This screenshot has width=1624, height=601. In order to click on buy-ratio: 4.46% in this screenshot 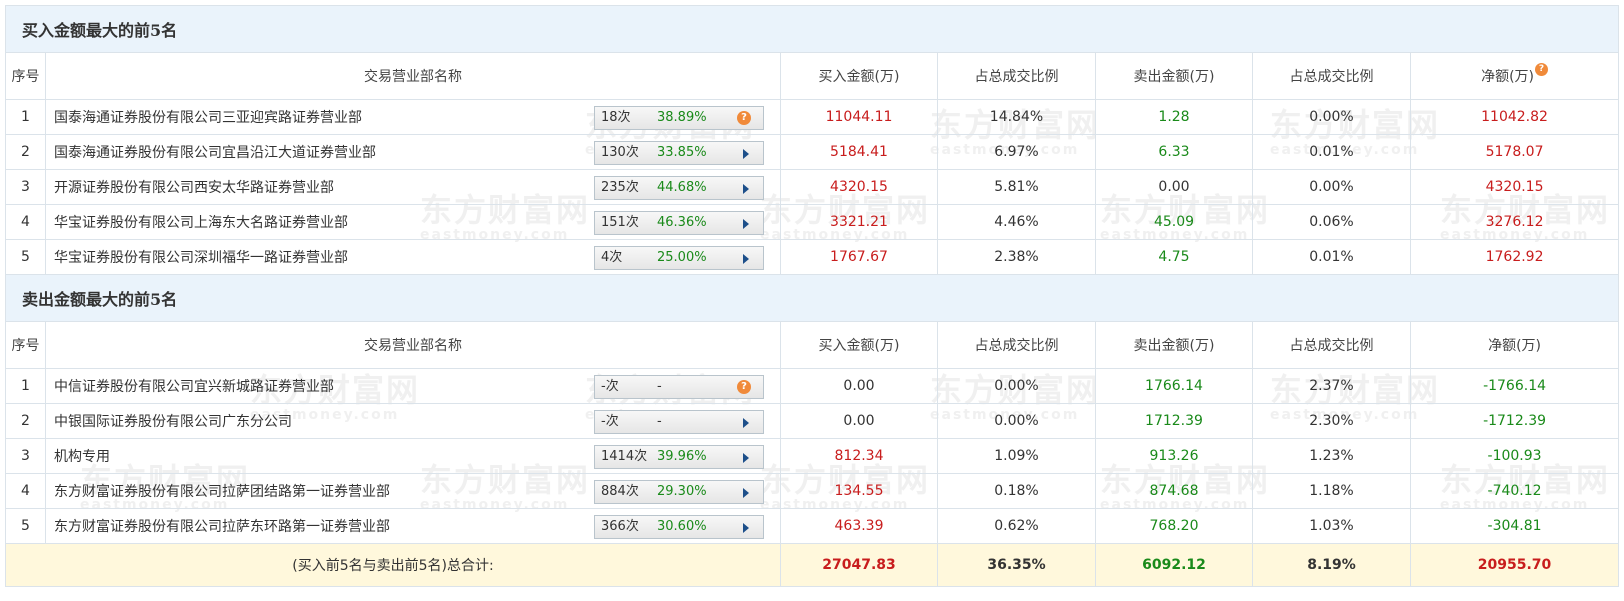, I will do `click(1016, 222)`.